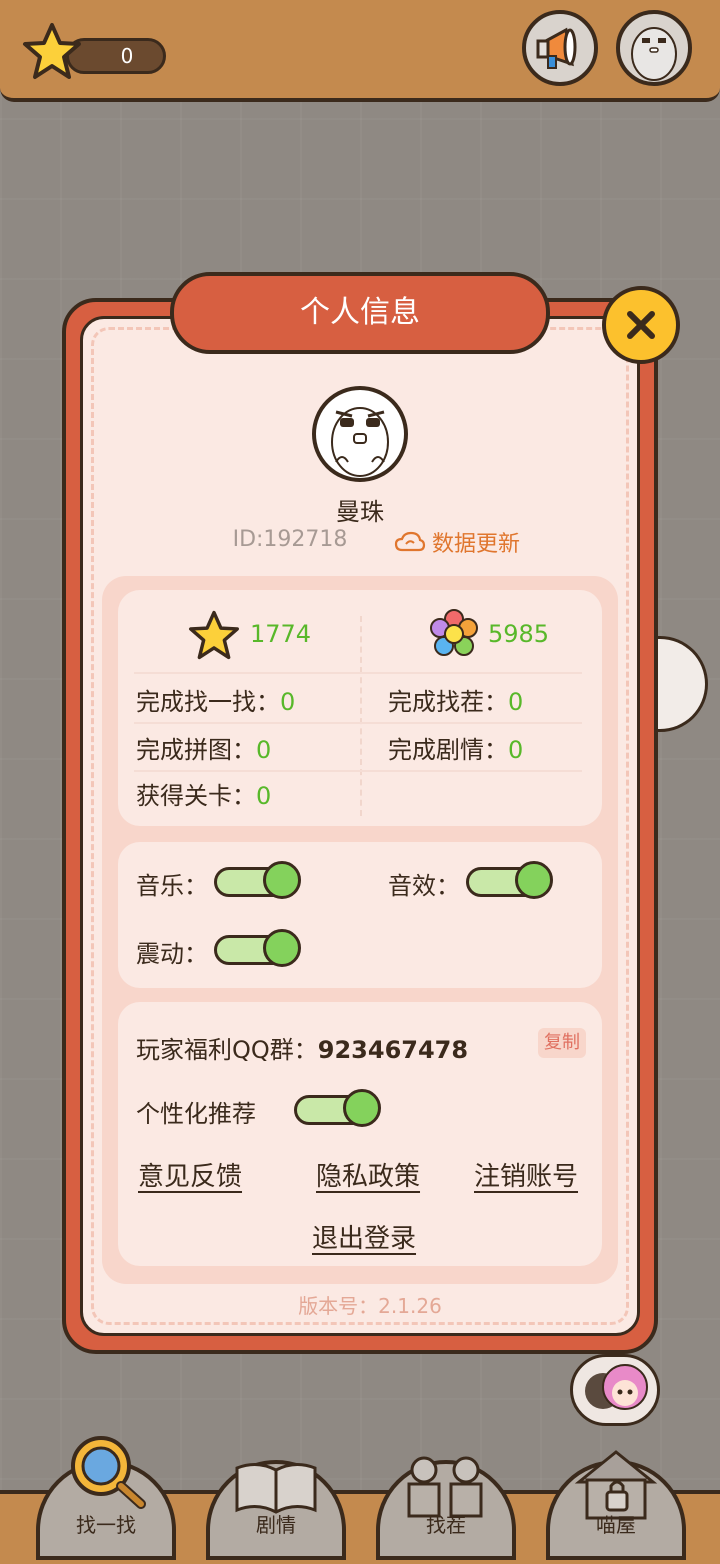 This screenshot has height=1564, width=720. Describe the element at coordinates (509, 880) in the screenshot. I see `sfx-toggle` at that location.